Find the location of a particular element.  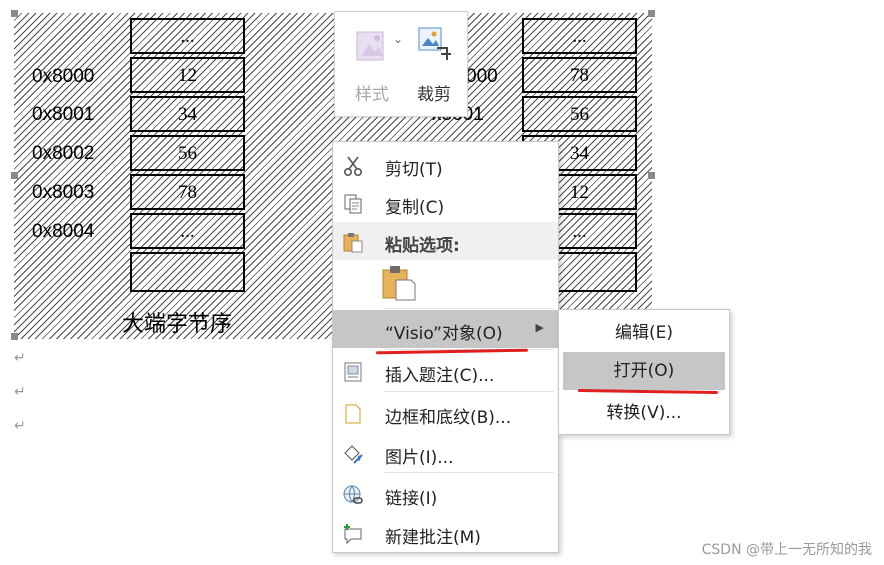

memory-cell: 34 is located at coordinates (187, 114).